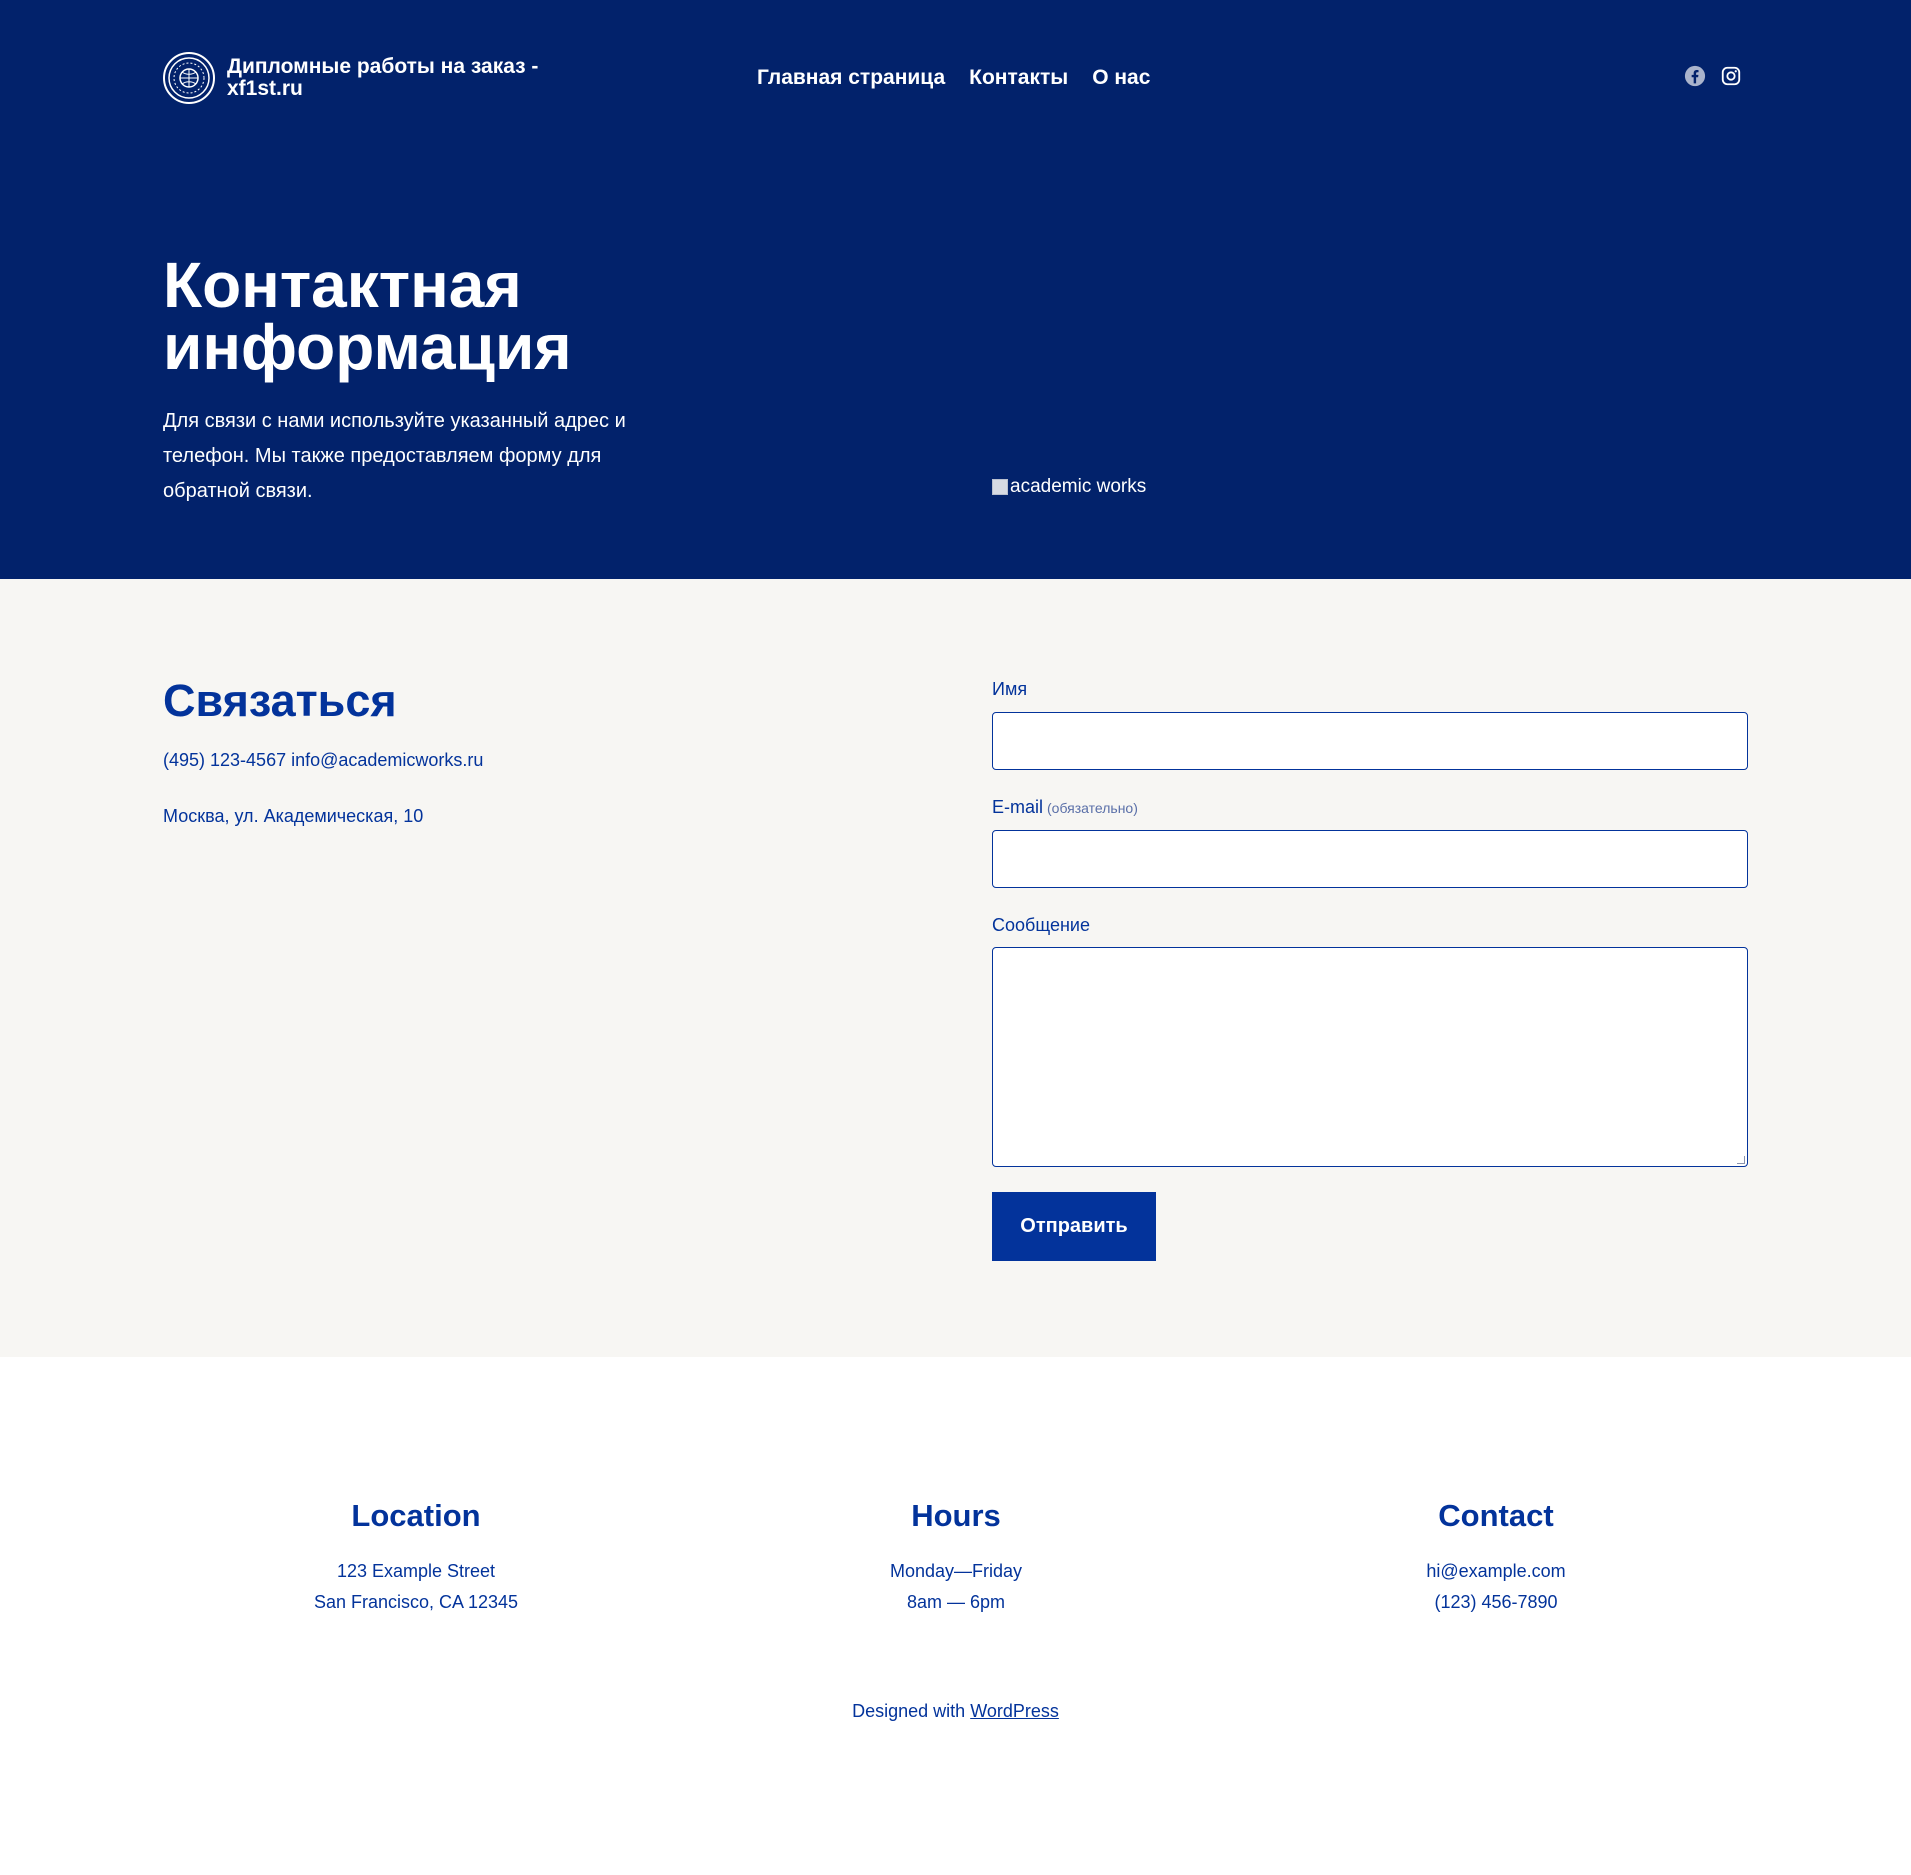  I want to click on email-label-text: E-mail, so click(1018, 807).